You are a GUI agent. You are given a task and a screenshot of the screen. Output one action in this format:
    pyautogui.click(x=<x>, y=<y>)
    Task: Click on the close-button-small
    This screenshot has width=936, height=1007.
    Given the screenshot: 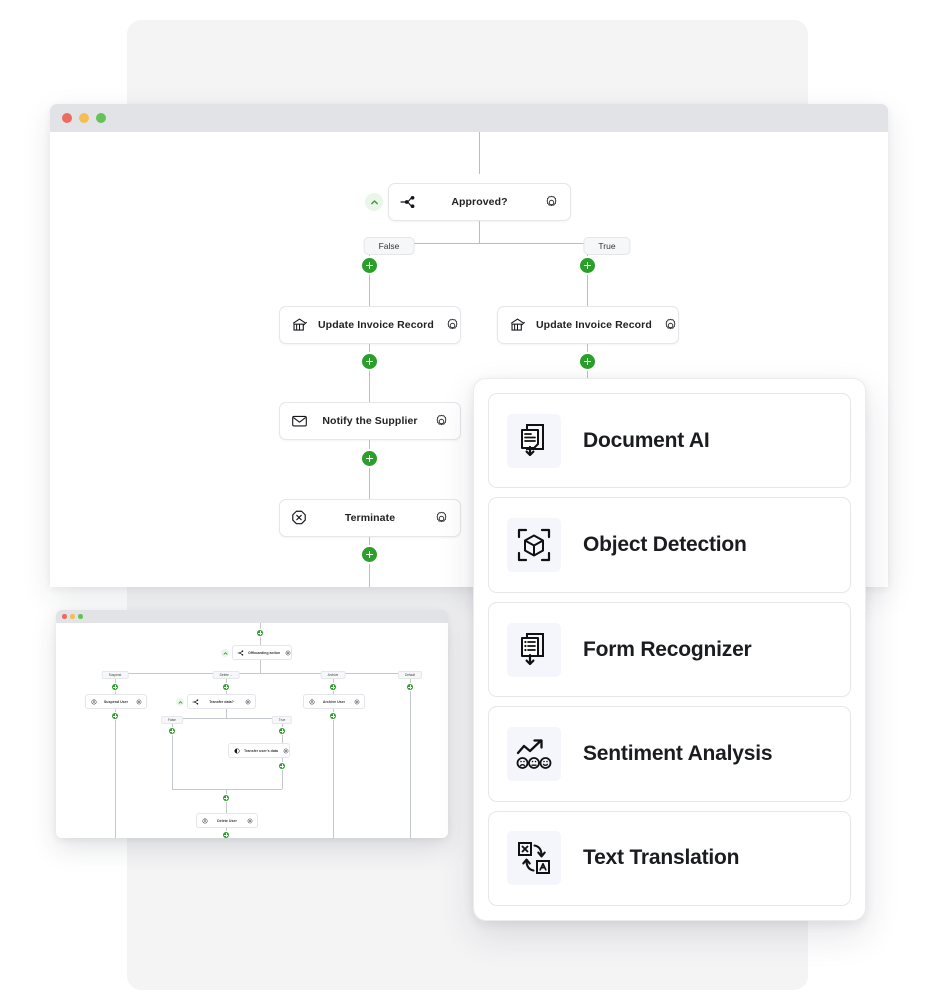 What is the action you would take?
    pyautogui.click(x=64, y=616)
    